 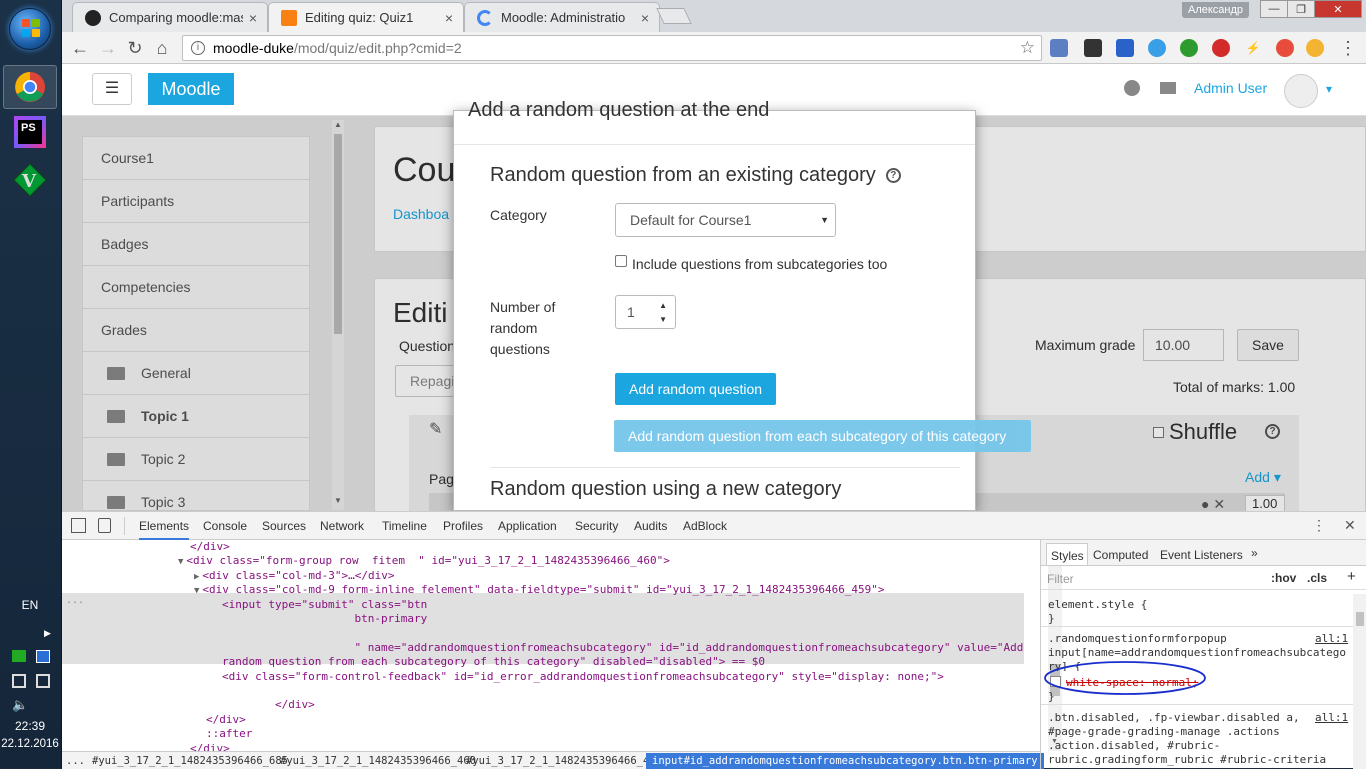 I want to click on taskbar-vim: V, so click(x=30, y=180).